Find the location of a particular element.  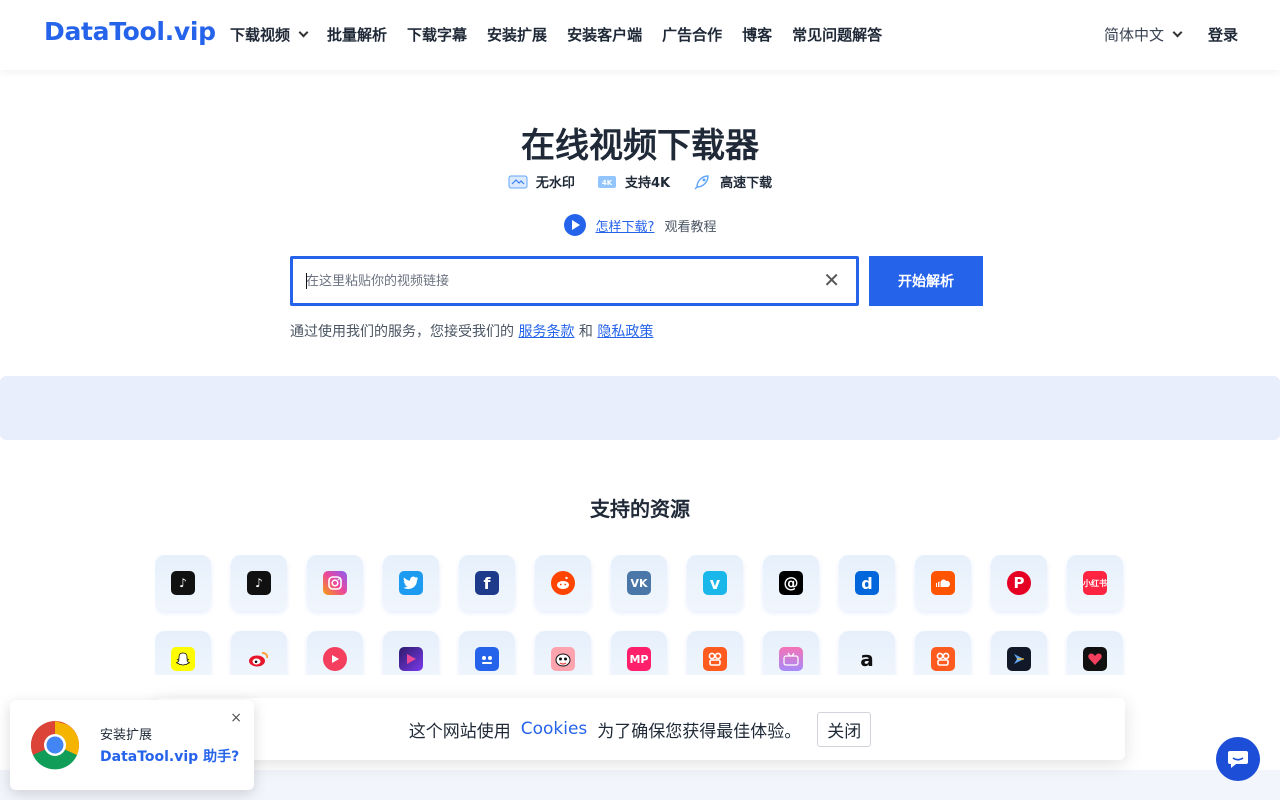

source-weibo is located at coordinates (259, 653).